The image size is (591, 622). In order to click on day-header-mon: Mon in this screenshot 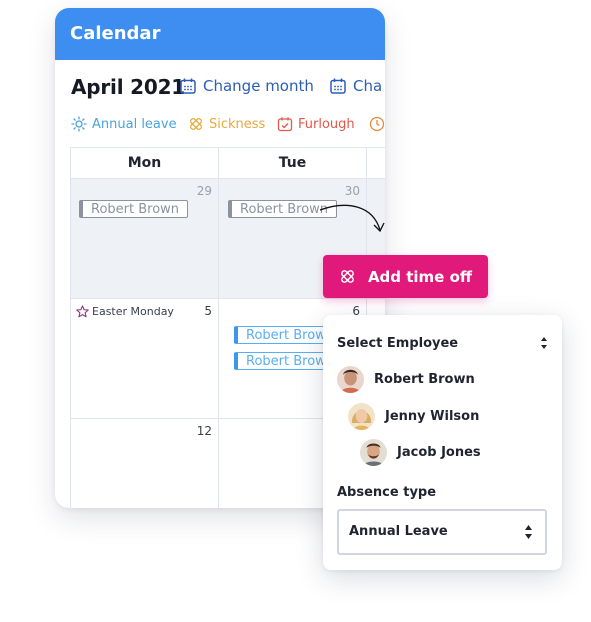, I will do `click(145, 163)`.